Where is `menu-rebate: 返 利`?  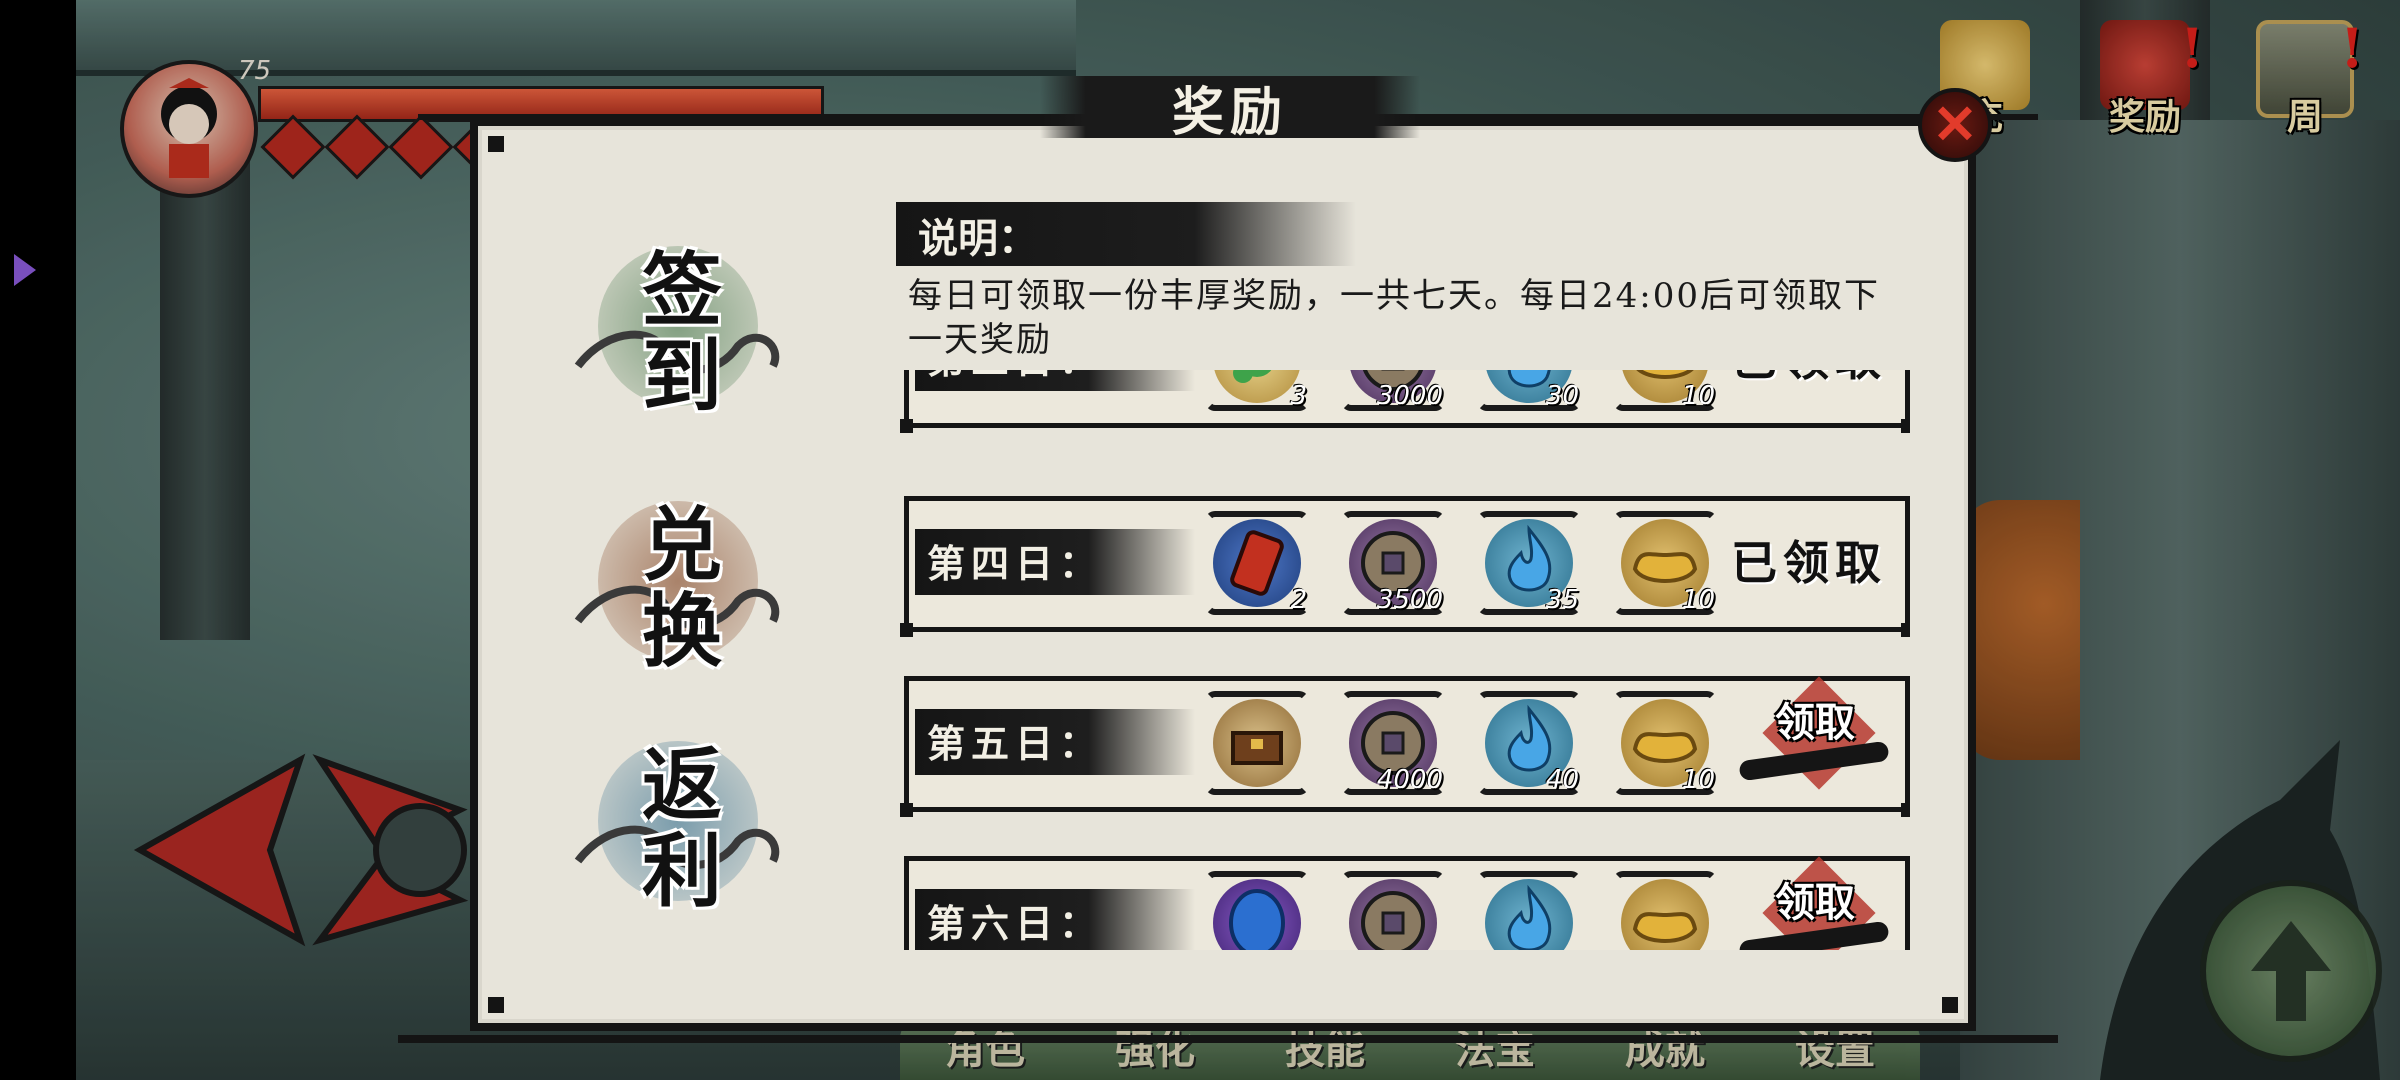 menu-rebate: 返 利 is located at coordinates (678, 821).